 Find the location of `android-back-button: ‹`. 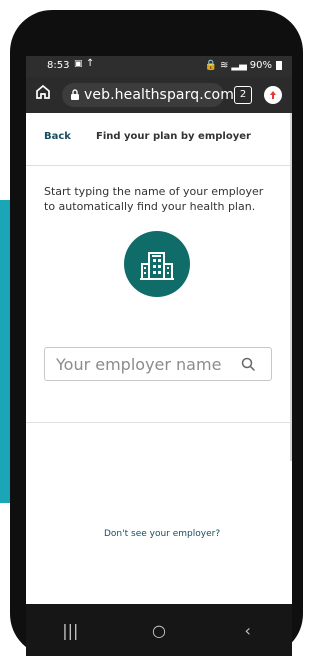

android-back-button: ‹ is located at coordinates (248, 630).